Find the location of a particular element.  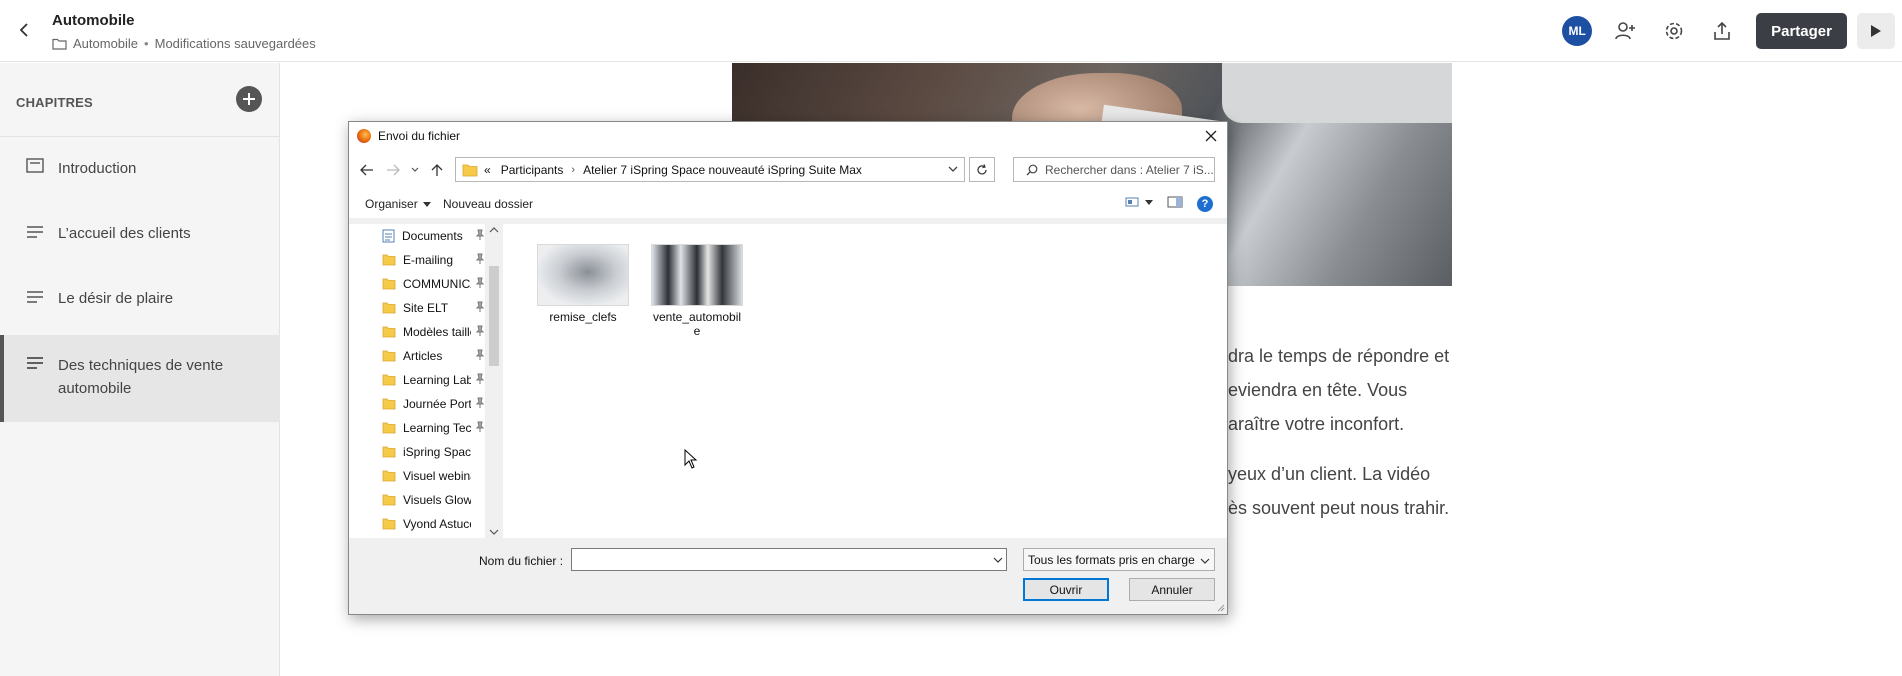

close-button is located at coordinates (1211, 136).